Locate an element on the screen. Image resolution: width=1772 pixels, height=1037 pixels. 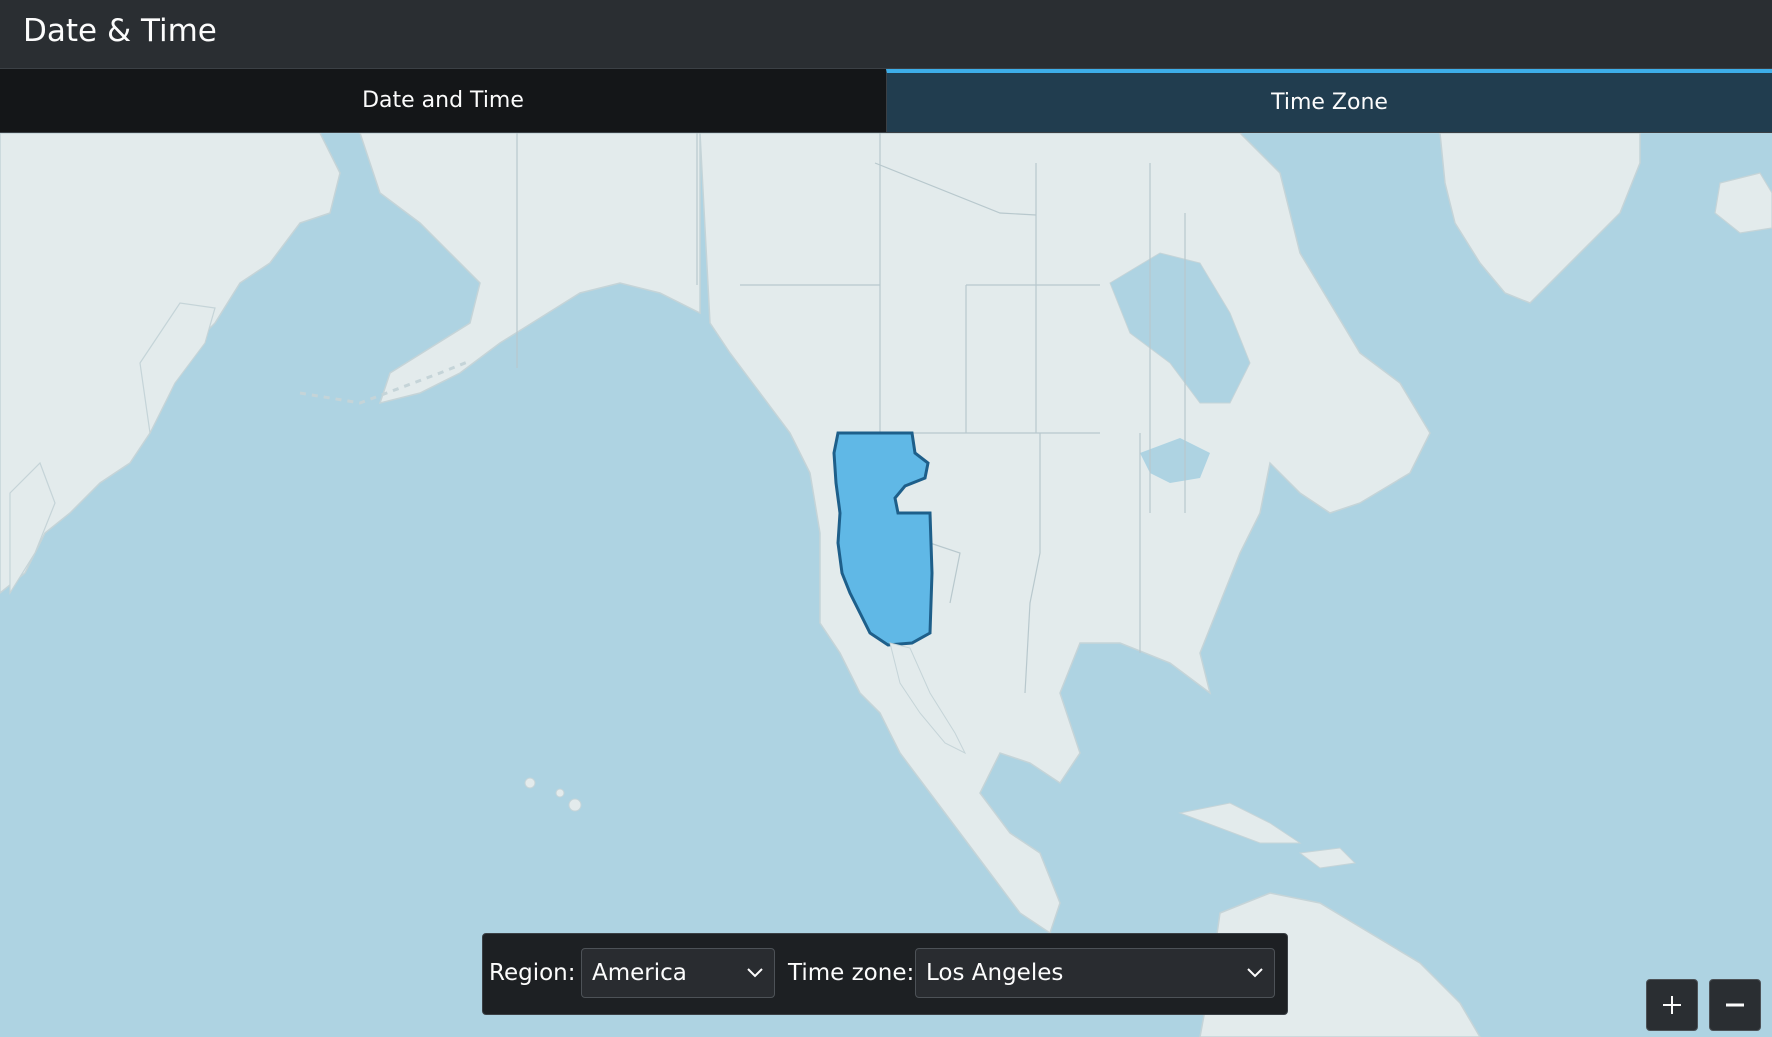
region-combobox: America is located at coordinates (678, 973).